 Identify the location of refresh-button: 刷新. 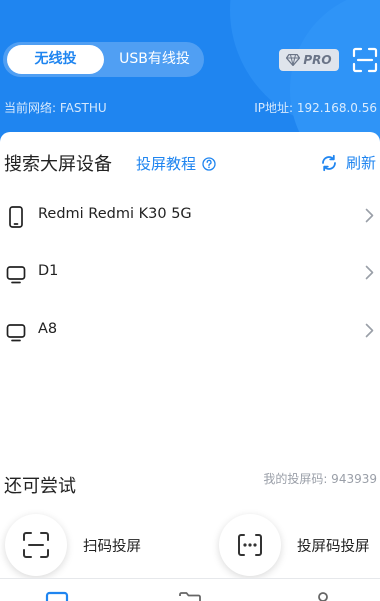
(348, 162).